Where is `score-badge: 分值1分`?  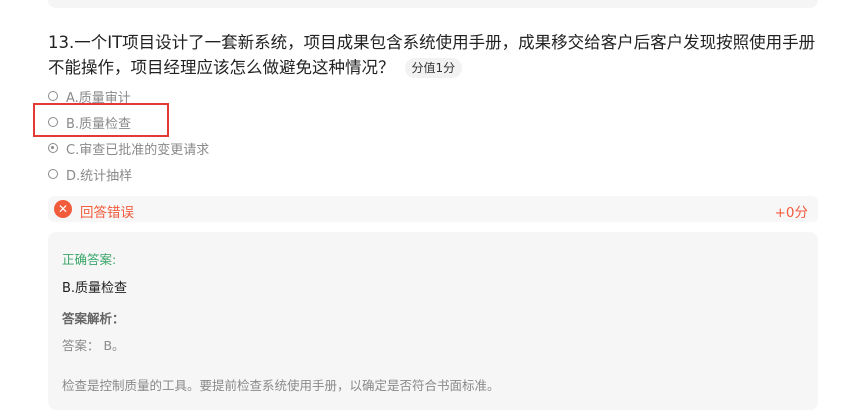 score-badge: 分值1分 is located at coordinates (433, 68).